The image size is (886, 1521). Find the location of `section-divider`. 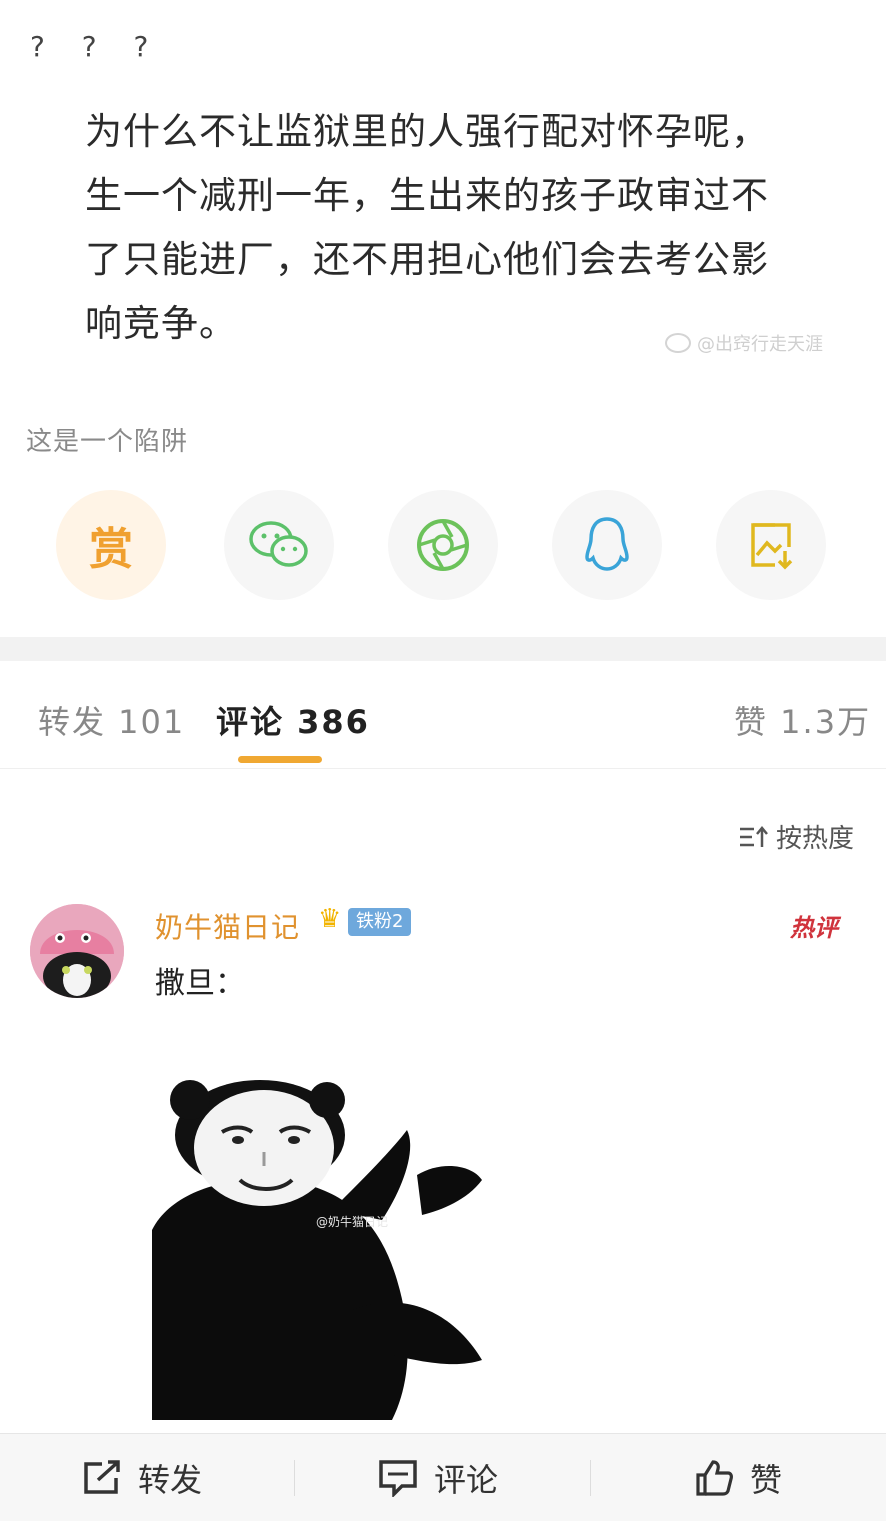

section-divider is located at coordinates (443, 649).